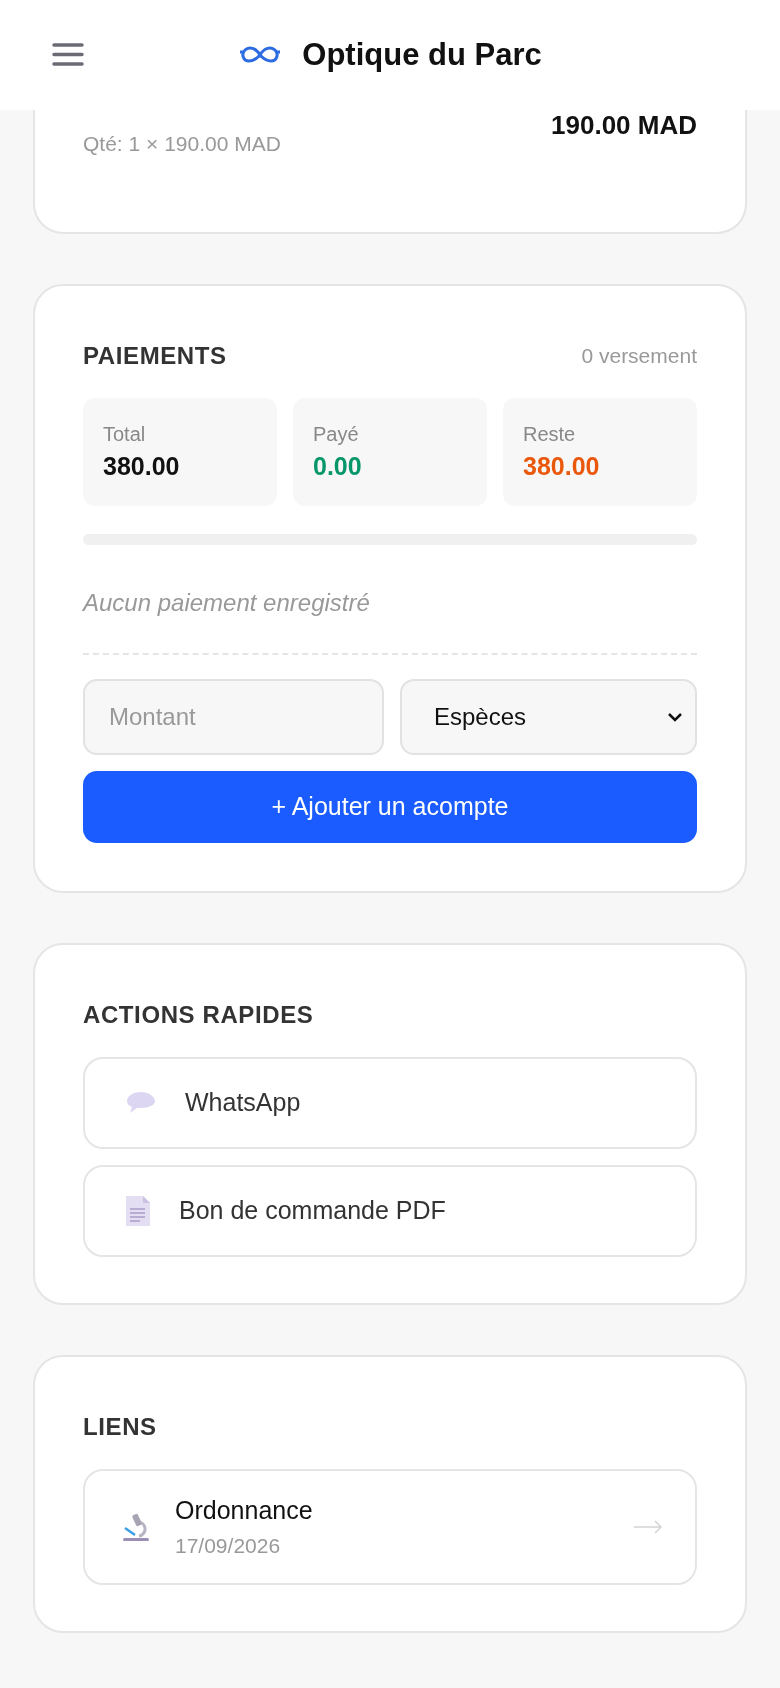 Image resolution: width=780 pixels, height=1688 pixels. Describe the element at coordinates (155, 355) in the screenshot. I see `section-title: PAIEMENTS` at that location.